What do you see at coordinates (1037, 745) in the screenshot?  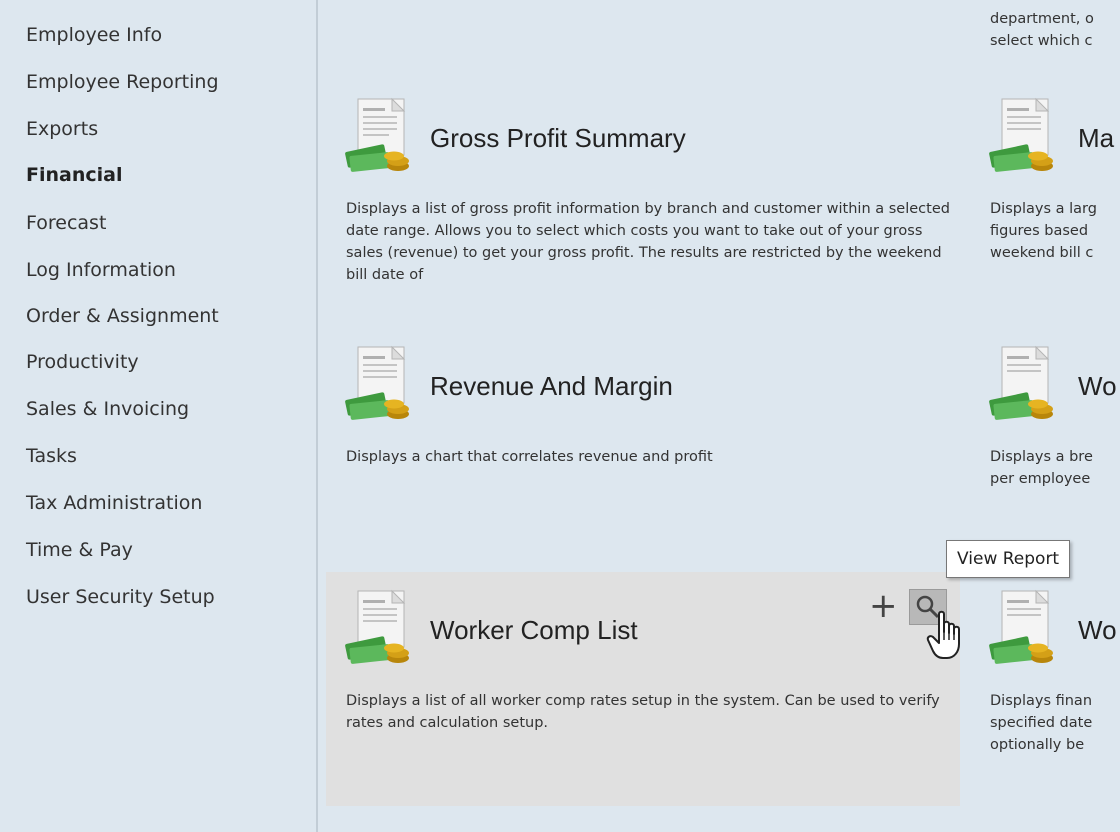 I see `report-desc-line: optionally be` at bounding box center [1037, 745].